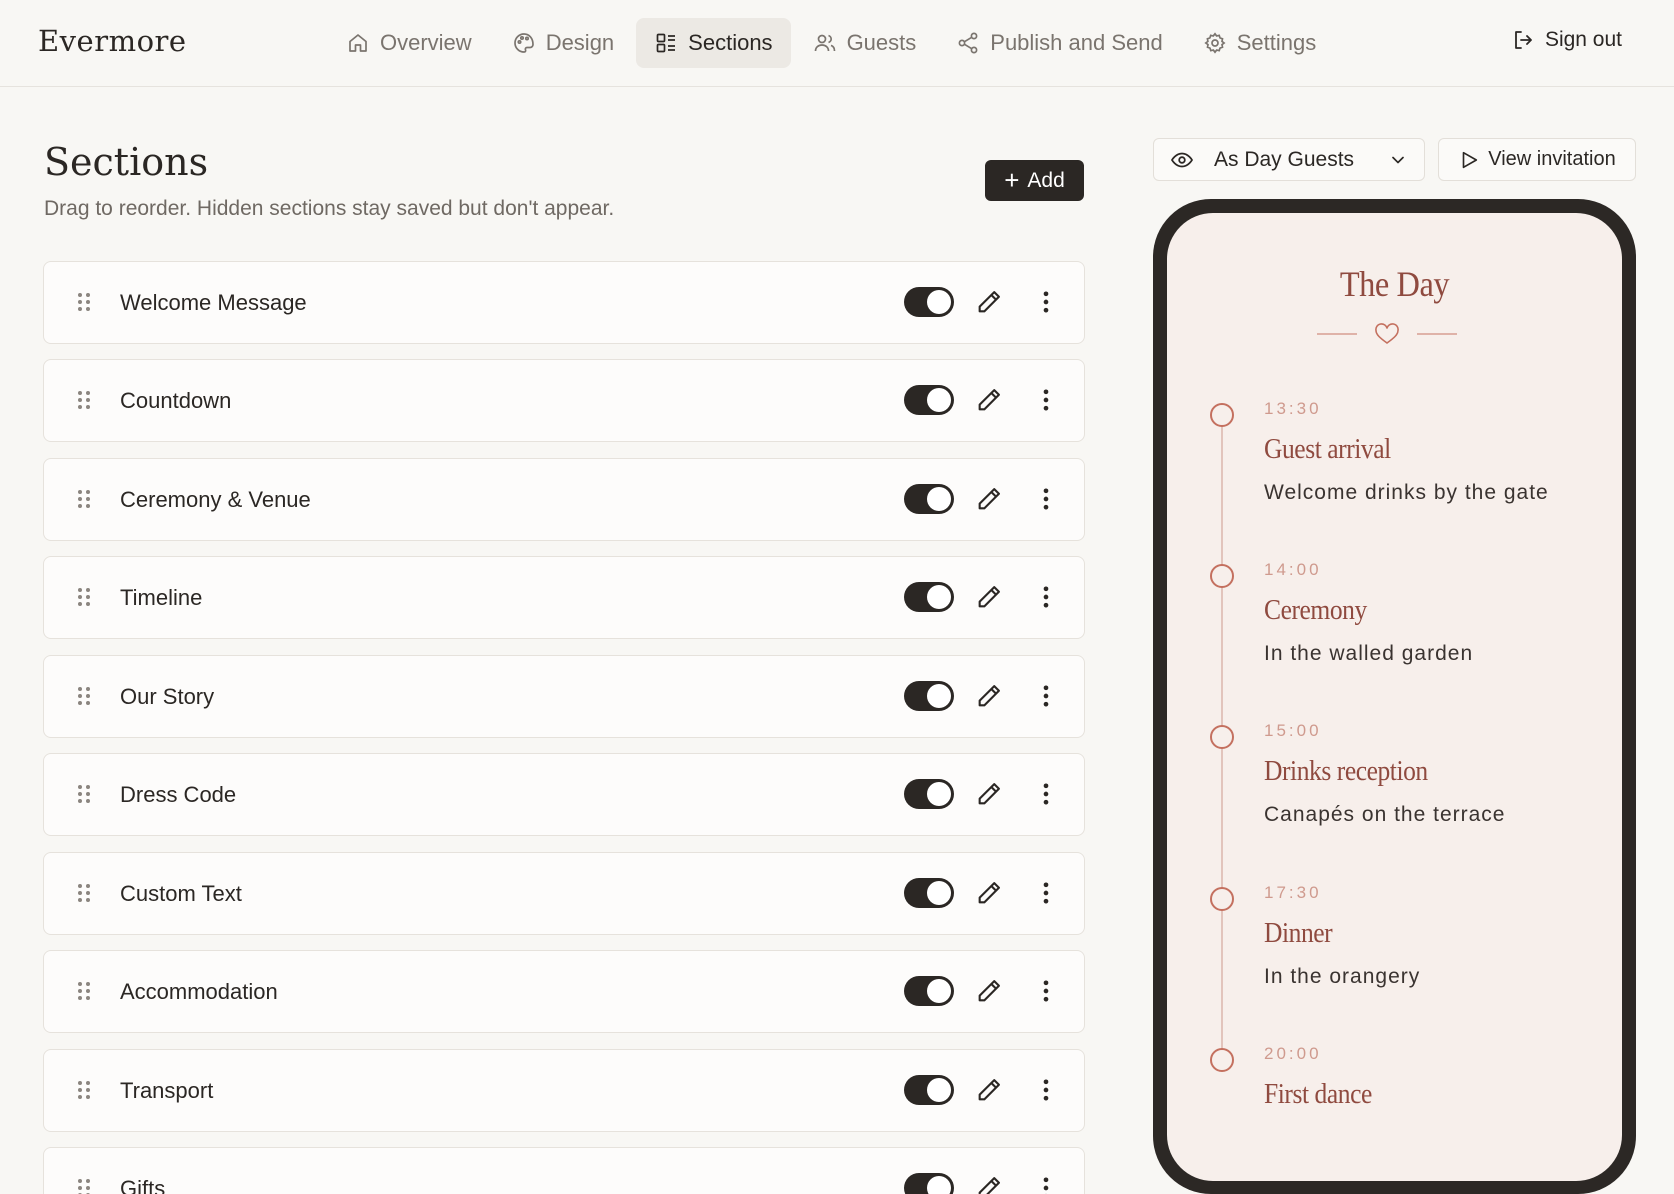 This screenshot has width=1674, height=1194. I want to click on section-row: Timeline, so click(564, 597).